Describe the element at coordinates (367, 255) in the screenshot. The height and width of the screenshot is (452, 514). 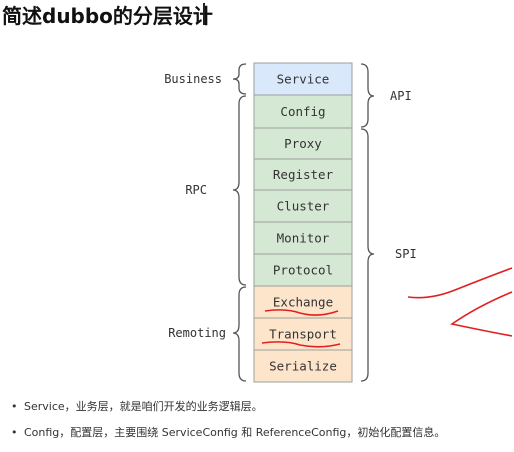
I see `brace-spi` at that location.